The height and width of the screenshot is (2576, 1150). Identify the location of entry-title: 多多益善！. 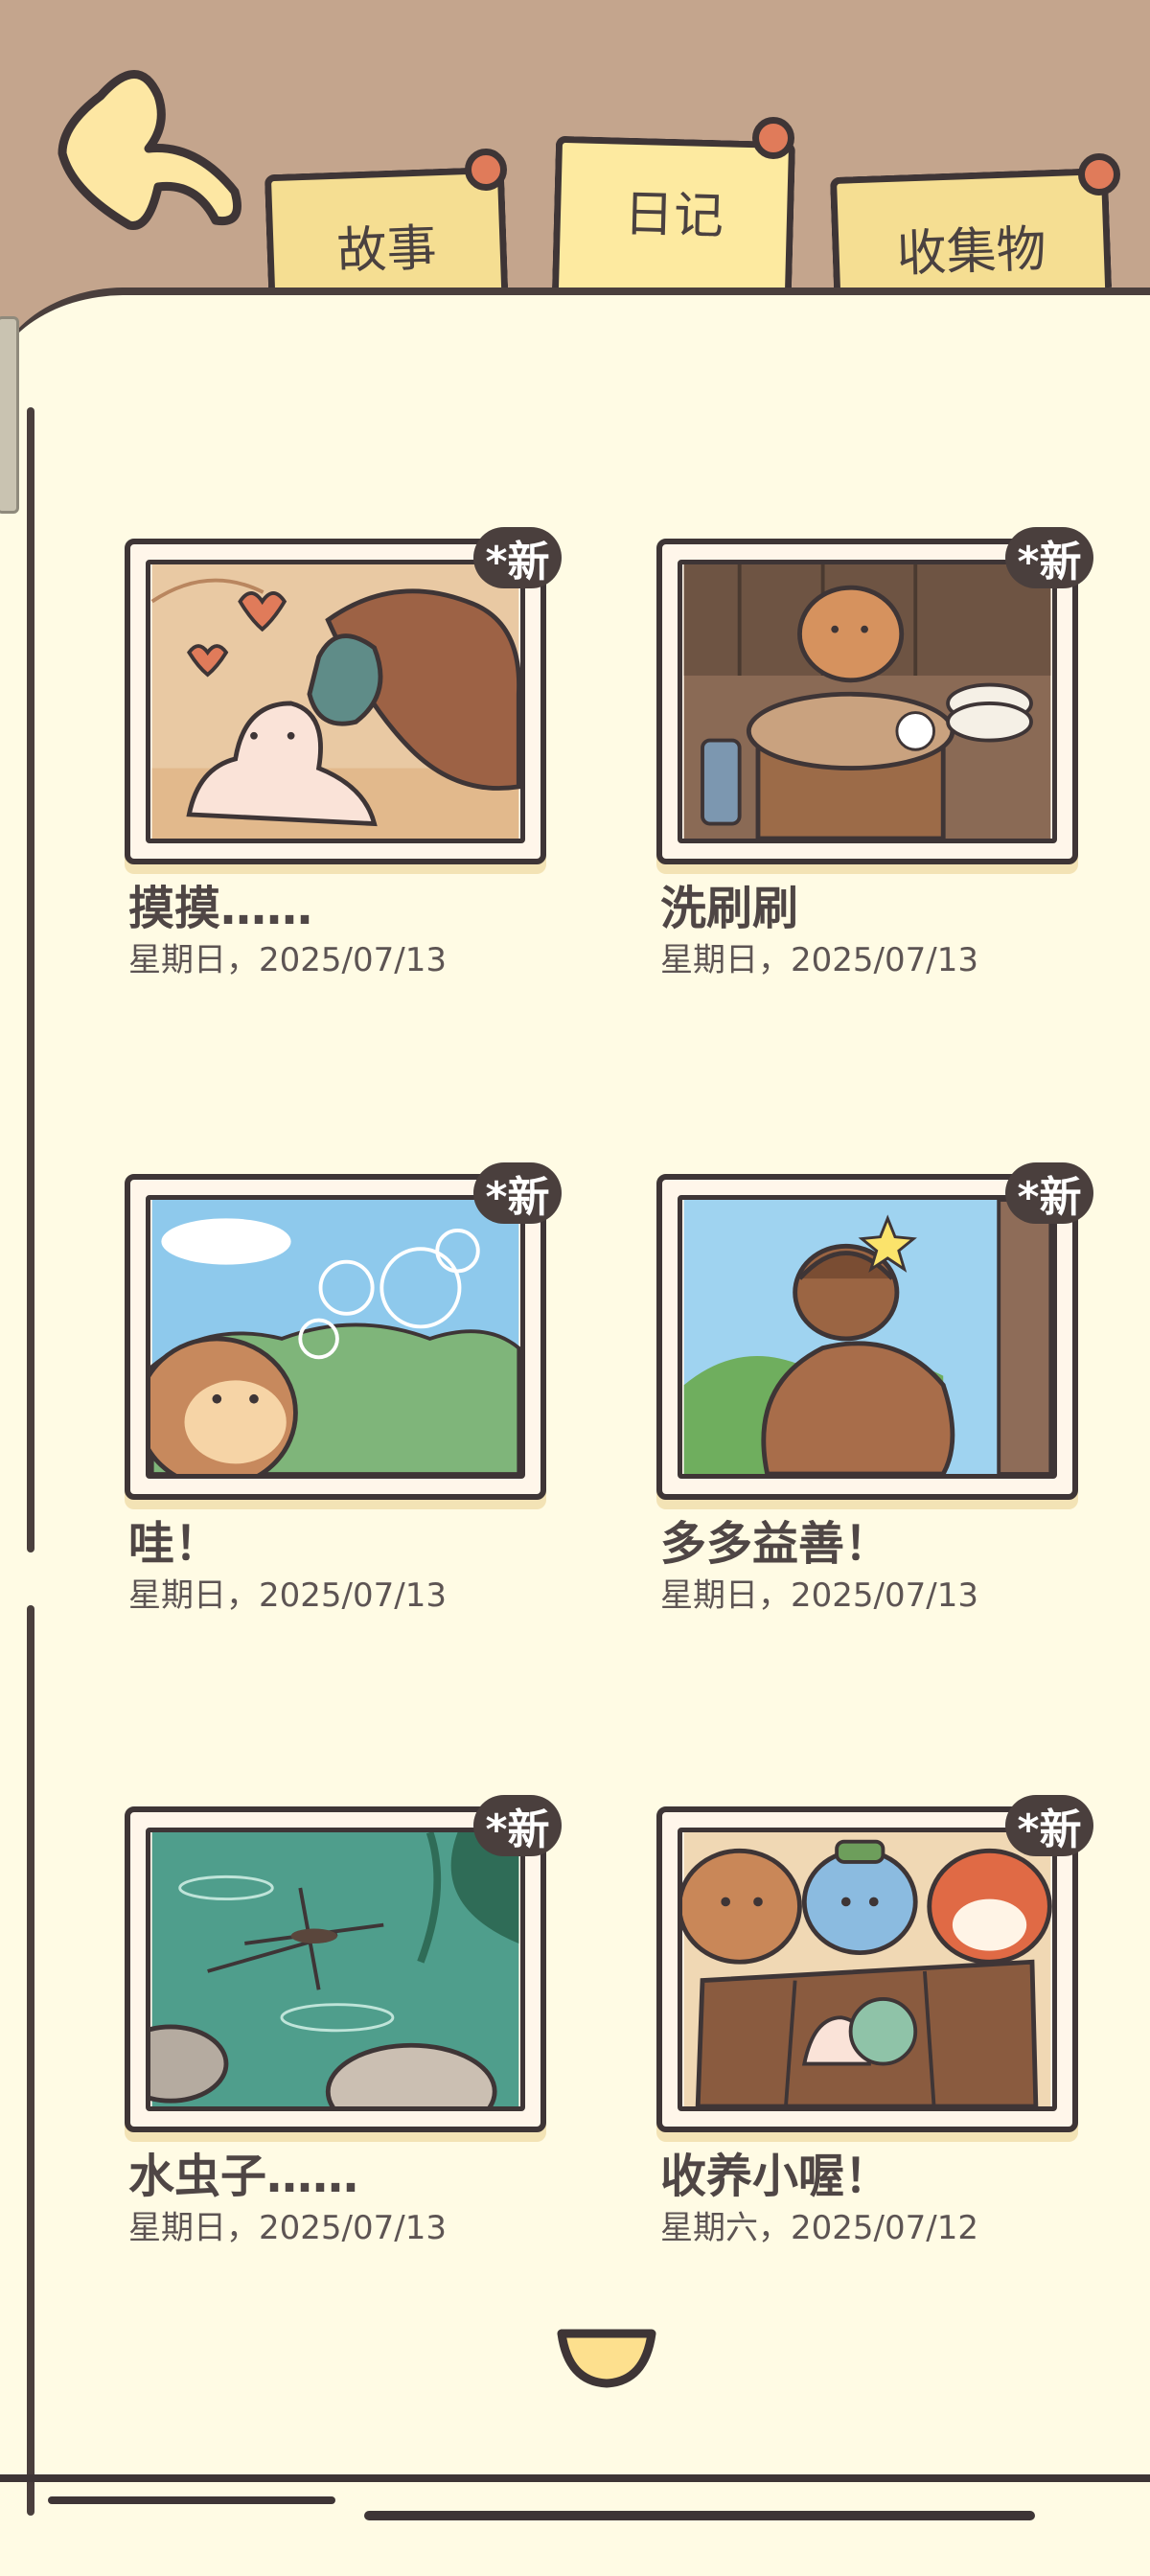
(775, 1544).